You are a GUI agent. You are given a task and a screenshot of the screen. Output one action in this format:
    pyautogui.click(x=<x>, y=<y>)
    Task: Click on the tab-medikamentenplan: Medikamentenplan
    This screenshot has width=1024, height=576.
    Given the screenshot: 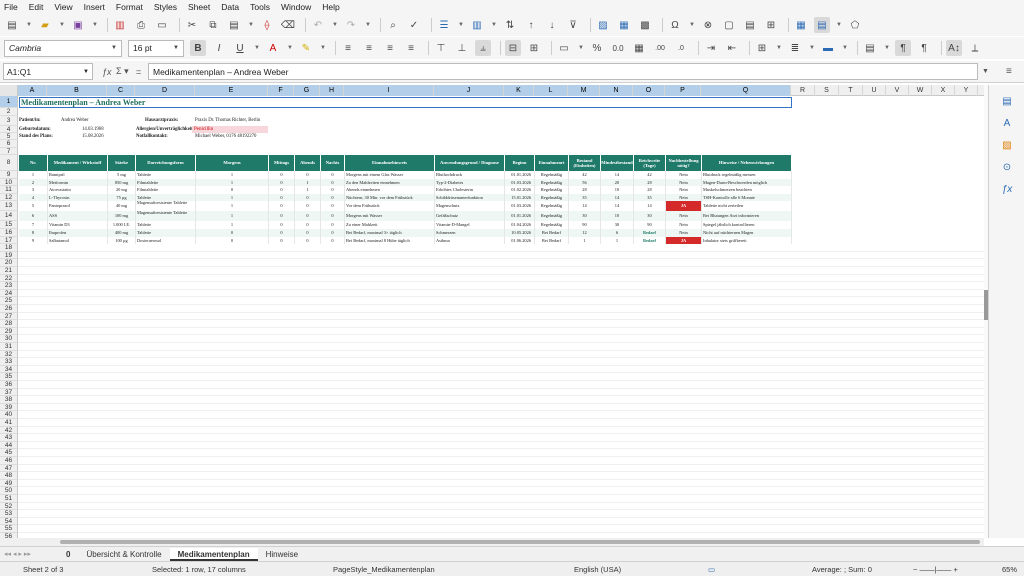 What is the action you would take?
    pyautogui.click(x=213, y=554)
    